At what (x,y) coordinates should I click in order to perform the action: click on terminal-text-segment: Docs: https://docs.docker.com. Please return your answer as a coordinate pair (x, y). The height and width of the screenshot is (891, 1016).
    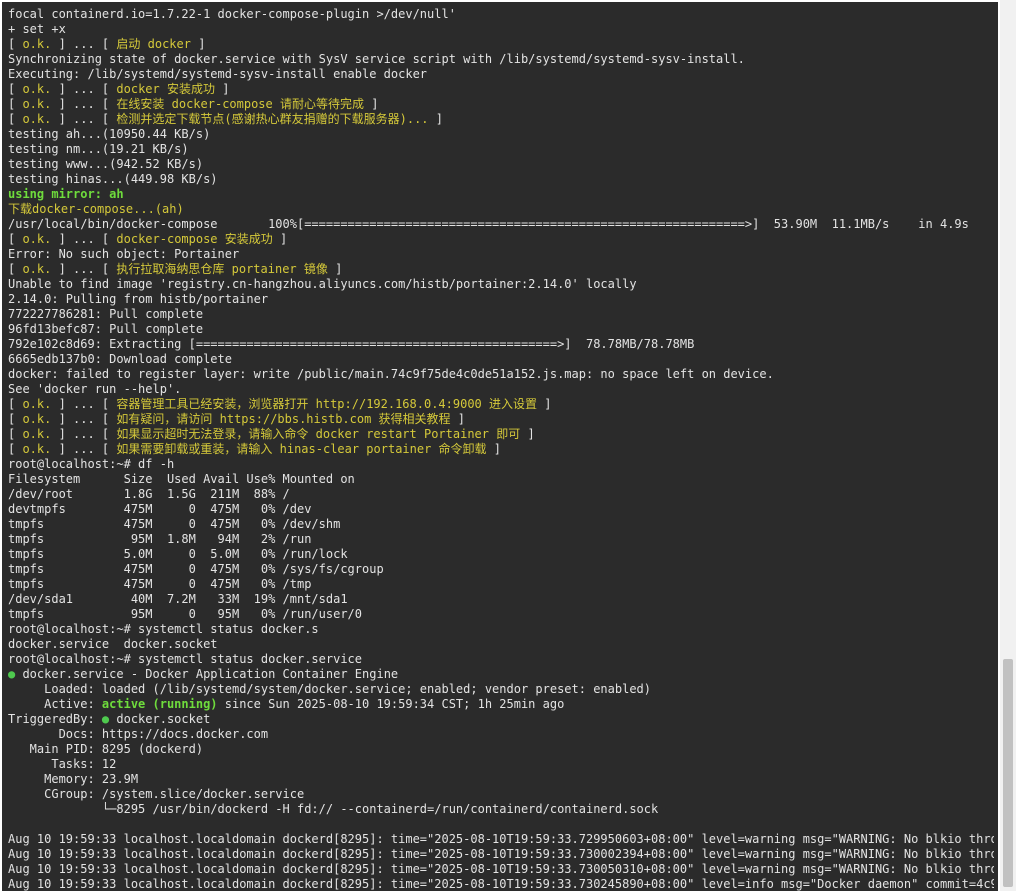
    Looking at the image, I should click on (138, 734).